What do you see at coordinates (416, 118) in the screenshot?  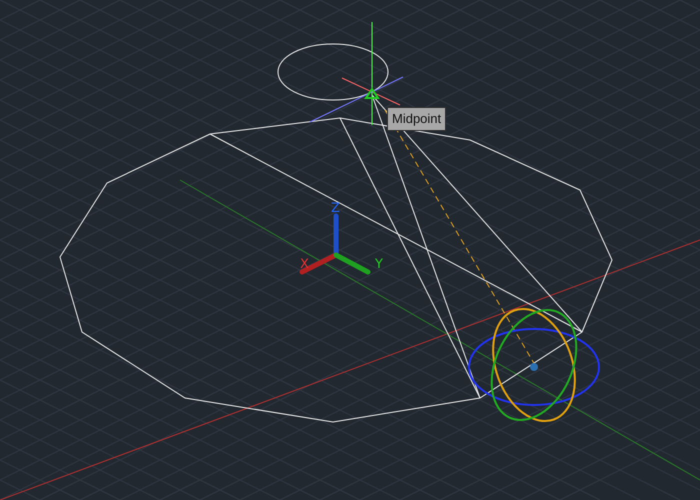 I see `snap-tooltip: Midpoint` at bounding box center [416, 118].